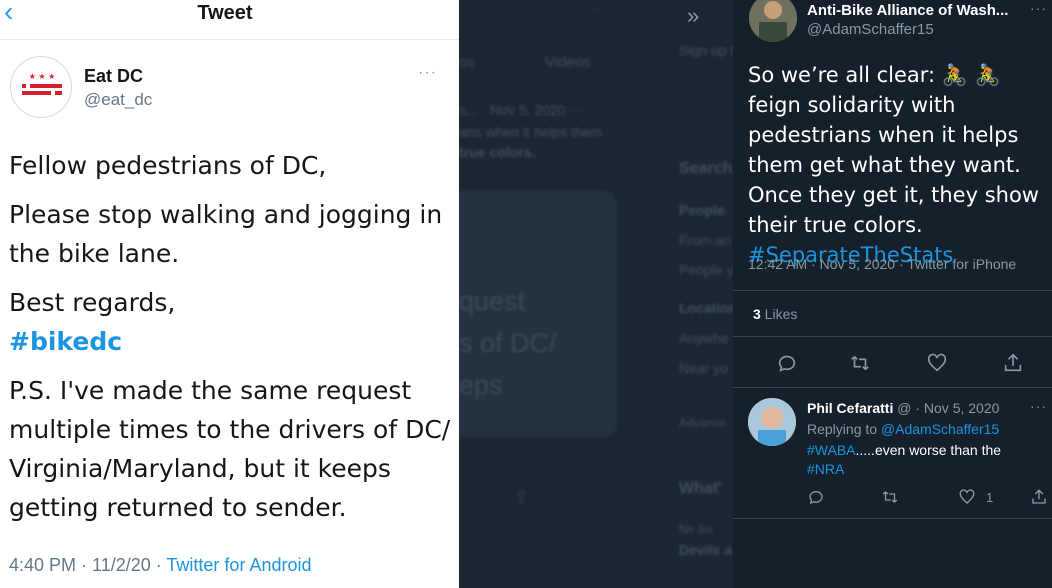  I want to click on author-handle: @AdamSchaffer15, so click(870, 29).